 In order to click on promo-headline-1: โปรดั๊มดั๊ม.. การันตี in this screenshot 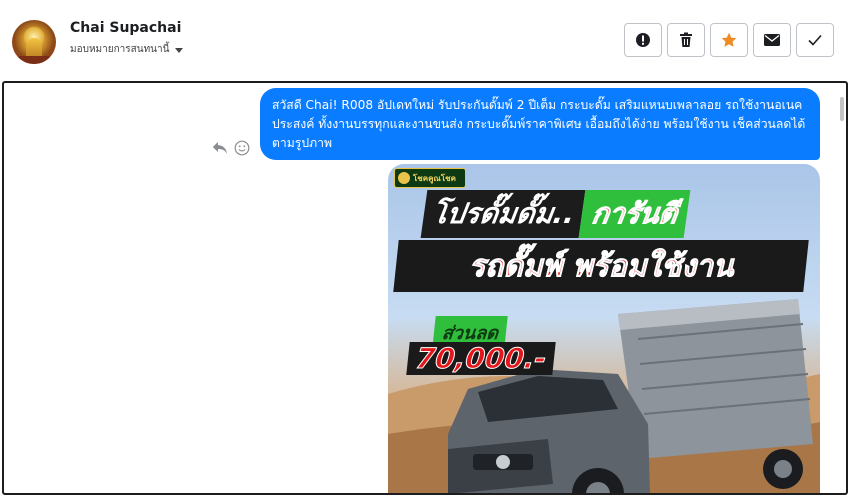, I will do `click(555, 214)`.